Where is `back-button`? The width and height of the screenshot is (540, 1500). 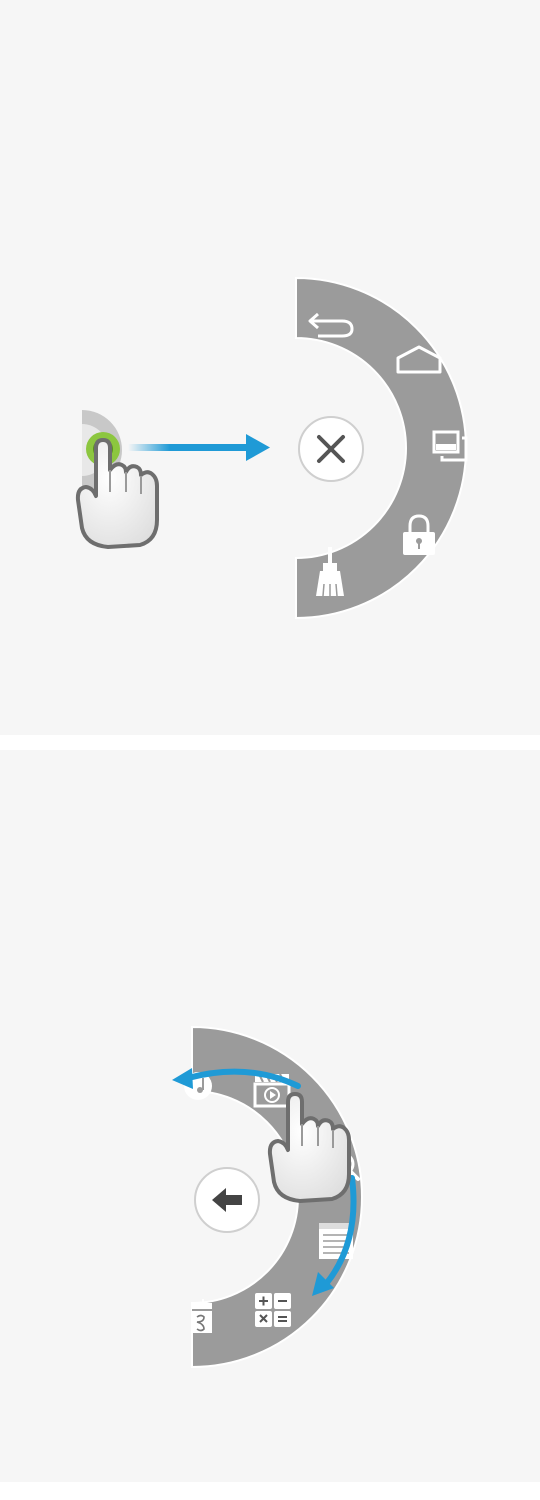 back-button is located at coordinates (227, 1200).